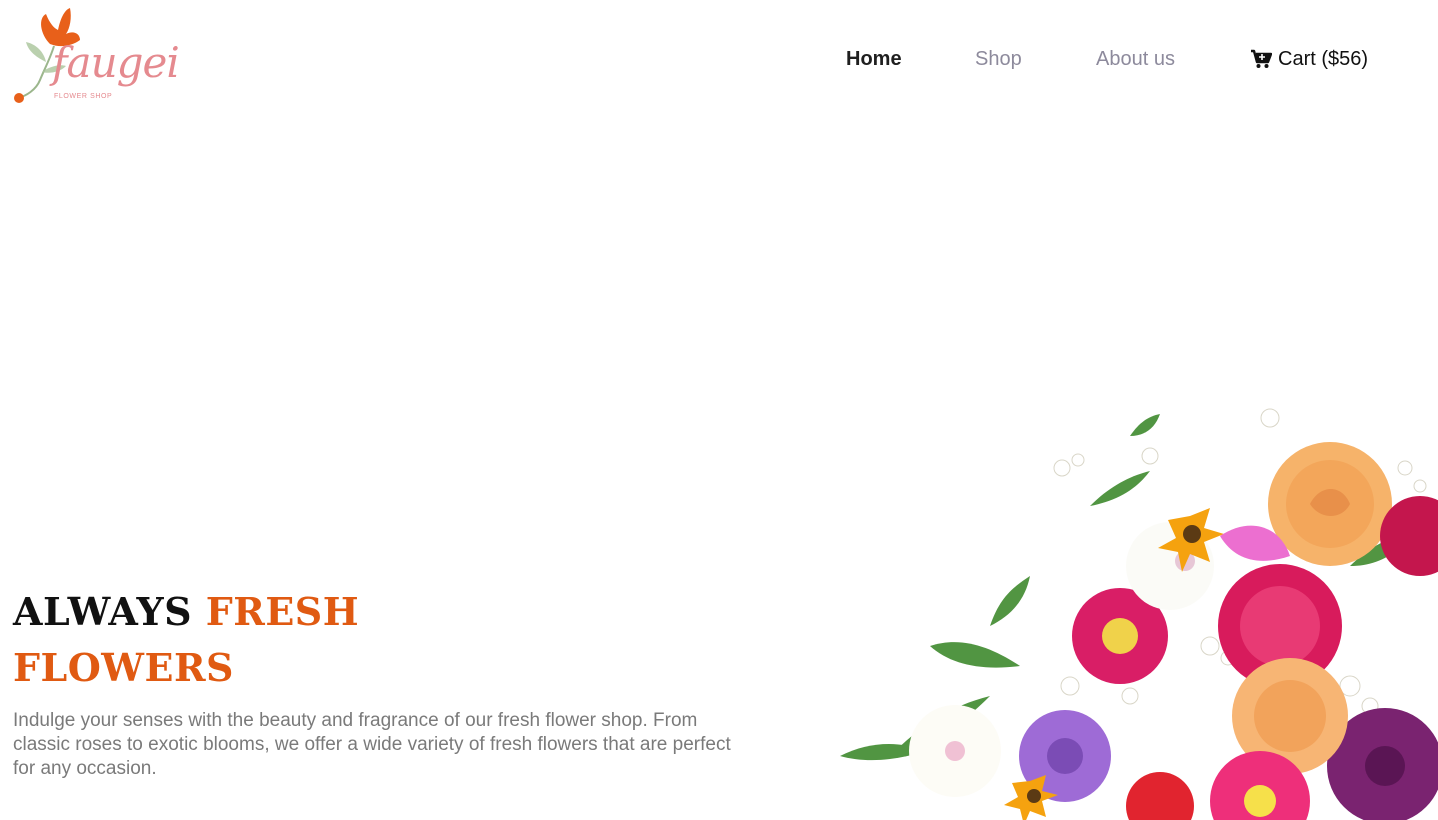  I want to click on hero-title: ALWAYS FRESH FLOWERS, so click(186, 640).